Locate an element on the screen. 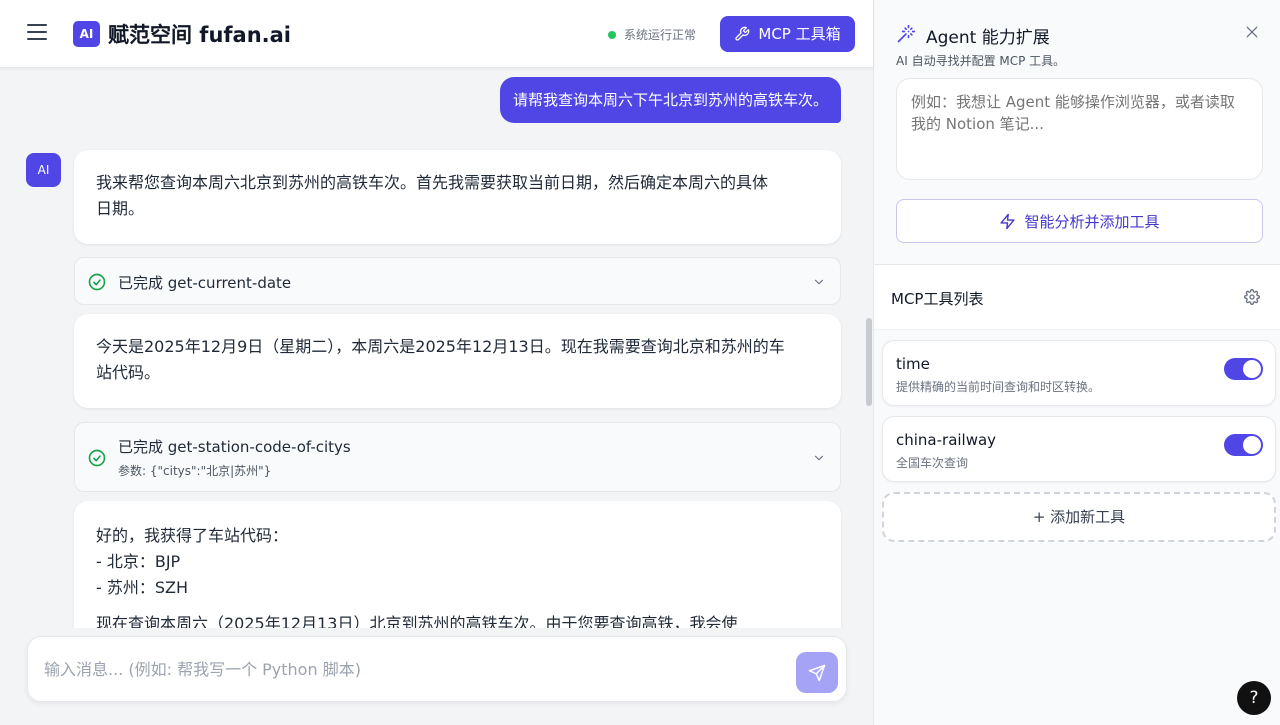 This screenshot has height=725, width=1280. ai-message-line: 站代码。 is located at coordinates (128, 372).